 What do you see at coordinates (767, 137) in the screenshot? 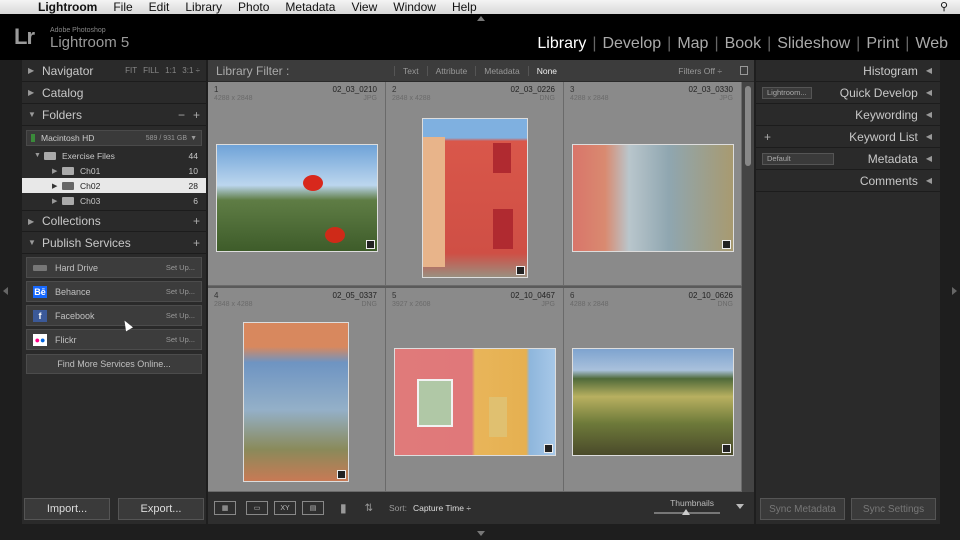
I see `add-keyword-icon: +` at bounding box center [767, 137].